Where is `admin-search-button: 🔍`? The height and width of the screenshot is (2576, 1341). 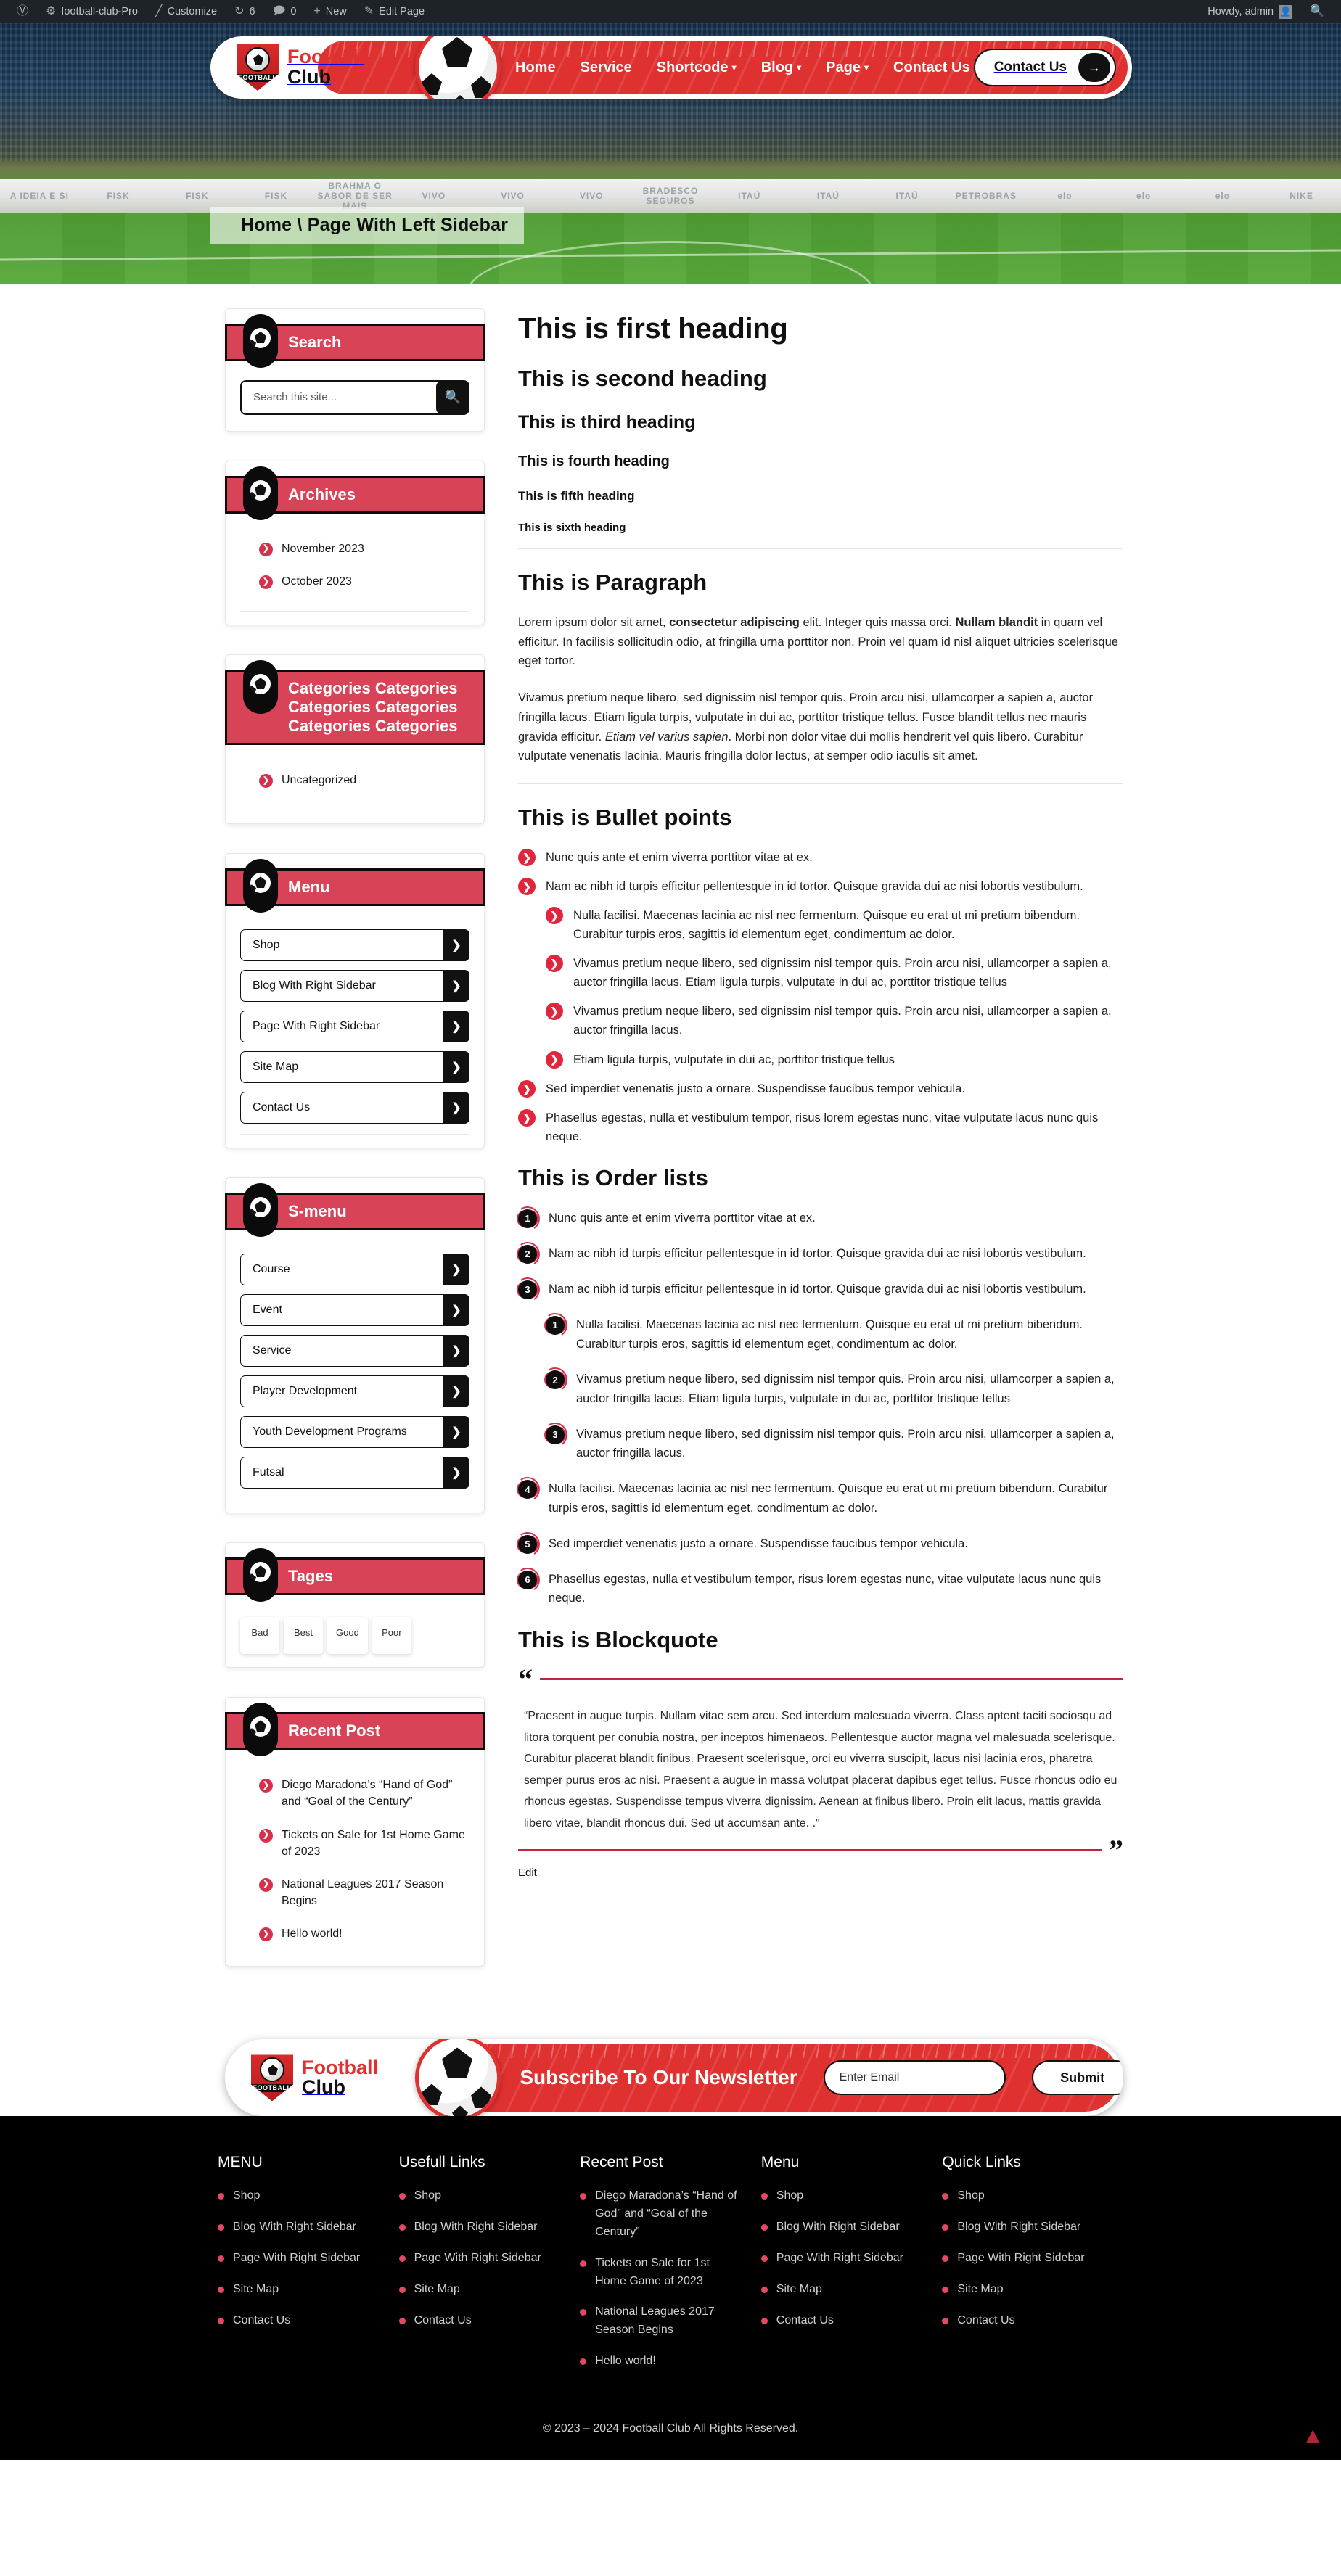
admin-search-button: 🔍 is located at coordinates (1317, 11).